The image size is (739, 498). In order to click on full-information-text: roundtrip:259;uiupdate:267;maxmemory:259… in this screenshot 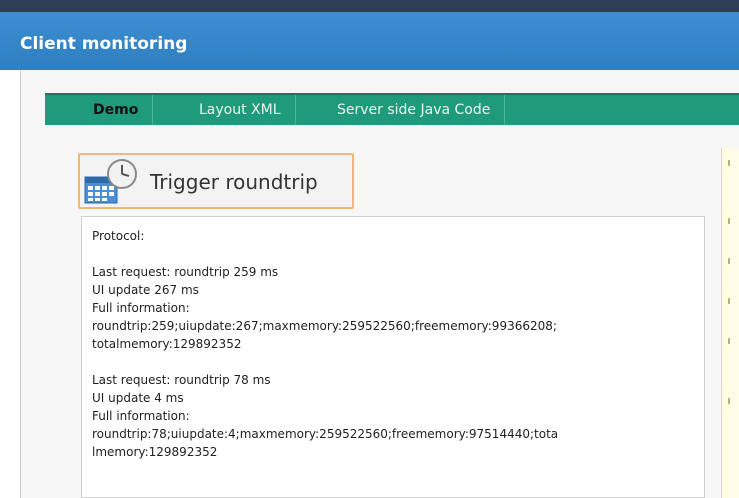, I will do `click(324, 326)`.